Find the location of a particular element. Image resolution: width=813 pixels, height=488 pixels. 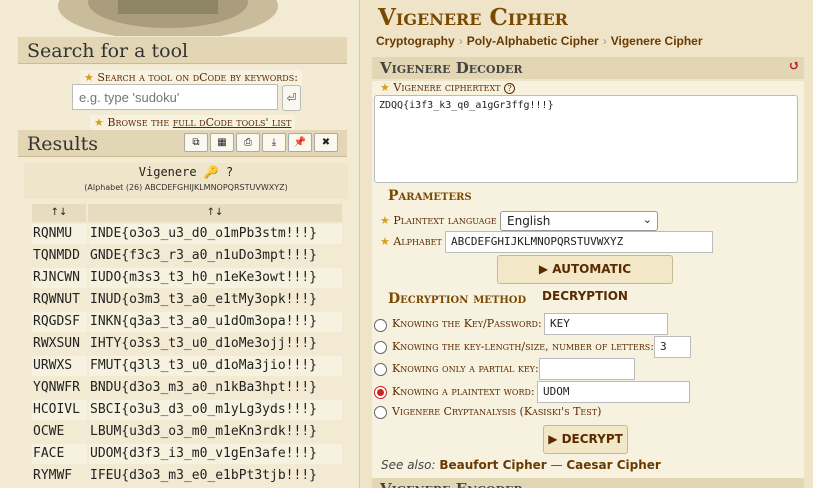

results-toolbar: ⧉ ▦ ⎙ ⤓ 📌 ✖ is located at coordinates (261, 142).